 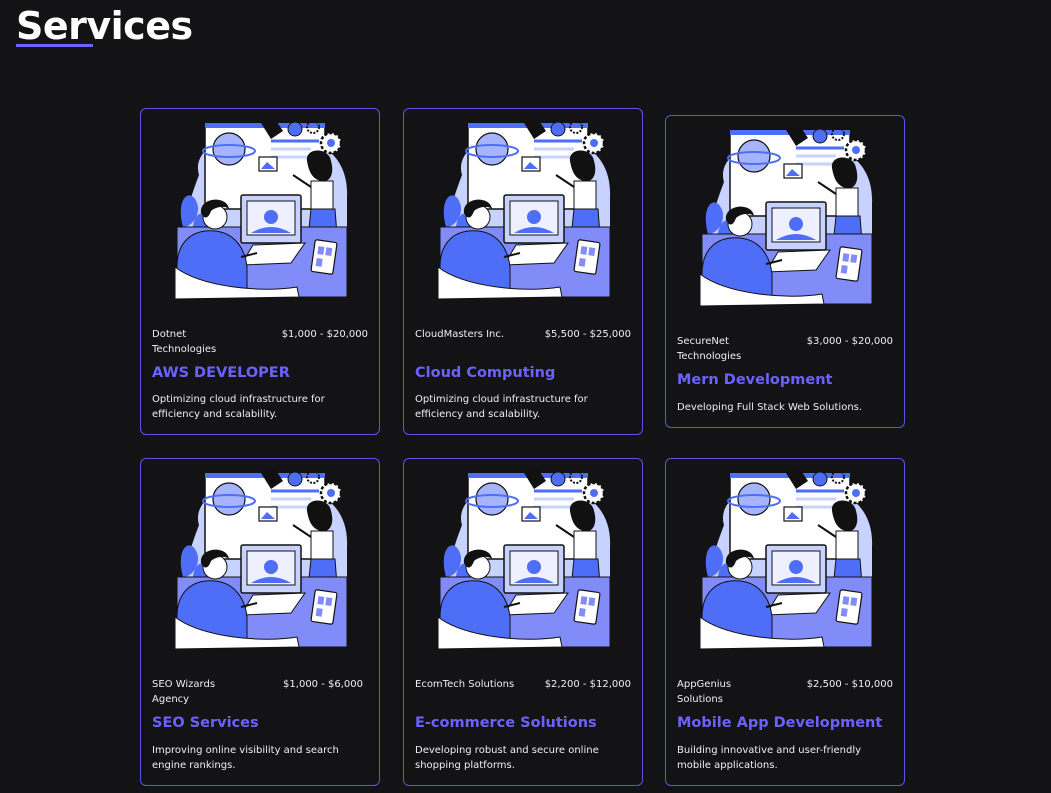 What do you see at coordinates (754, 380) in the screenshot?
I see `service-title: Mern Development` at bounding box center [754, 380].